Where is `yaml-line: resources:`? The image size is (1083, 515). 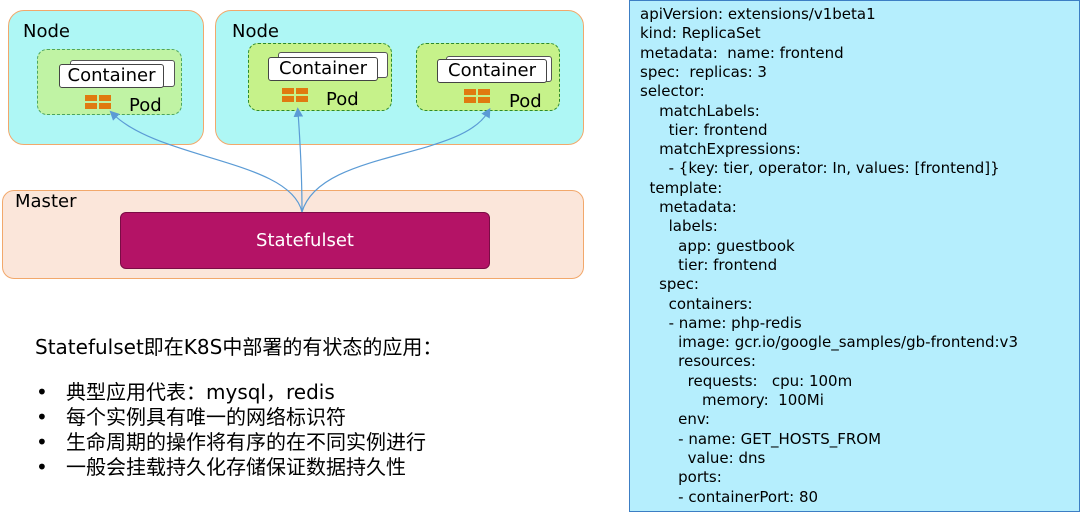 yaml-line: resources: is located at coordinates (698, 361).